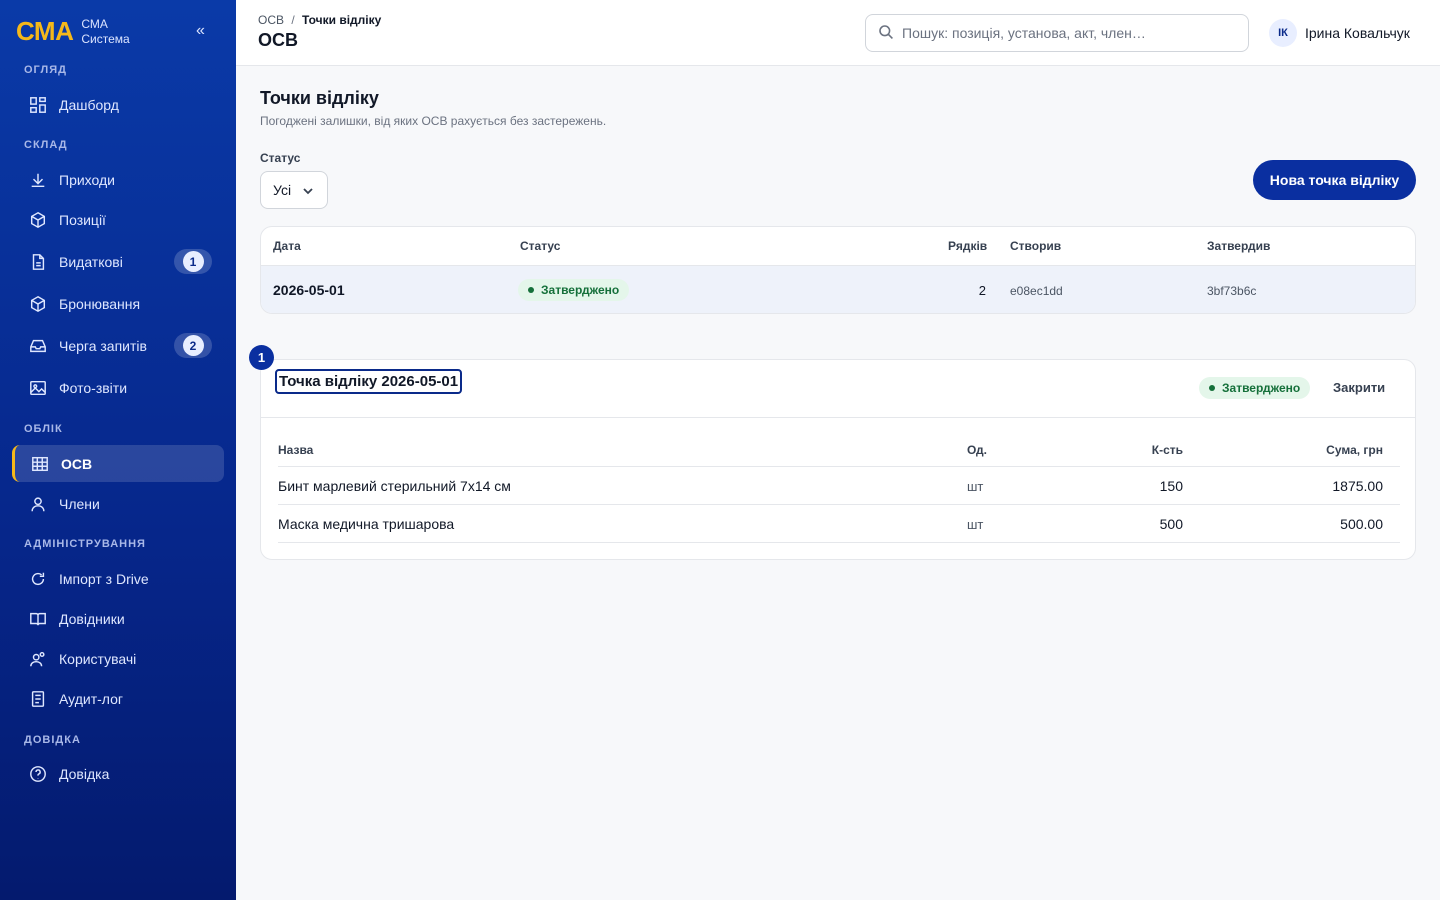  What do you see at coordinates (93, 387) in the screenshot?
I see `sidebar-item-label: Фото-звіти` at bounding box center [93, 387].